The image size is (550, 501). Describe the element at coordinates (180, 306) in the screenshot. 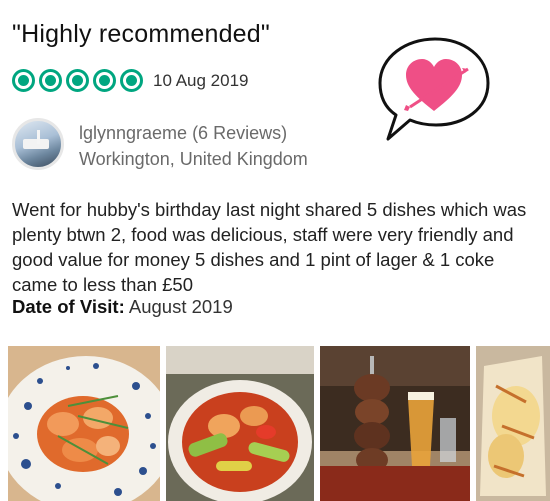

I see `visit-value: August 2019` at that location.